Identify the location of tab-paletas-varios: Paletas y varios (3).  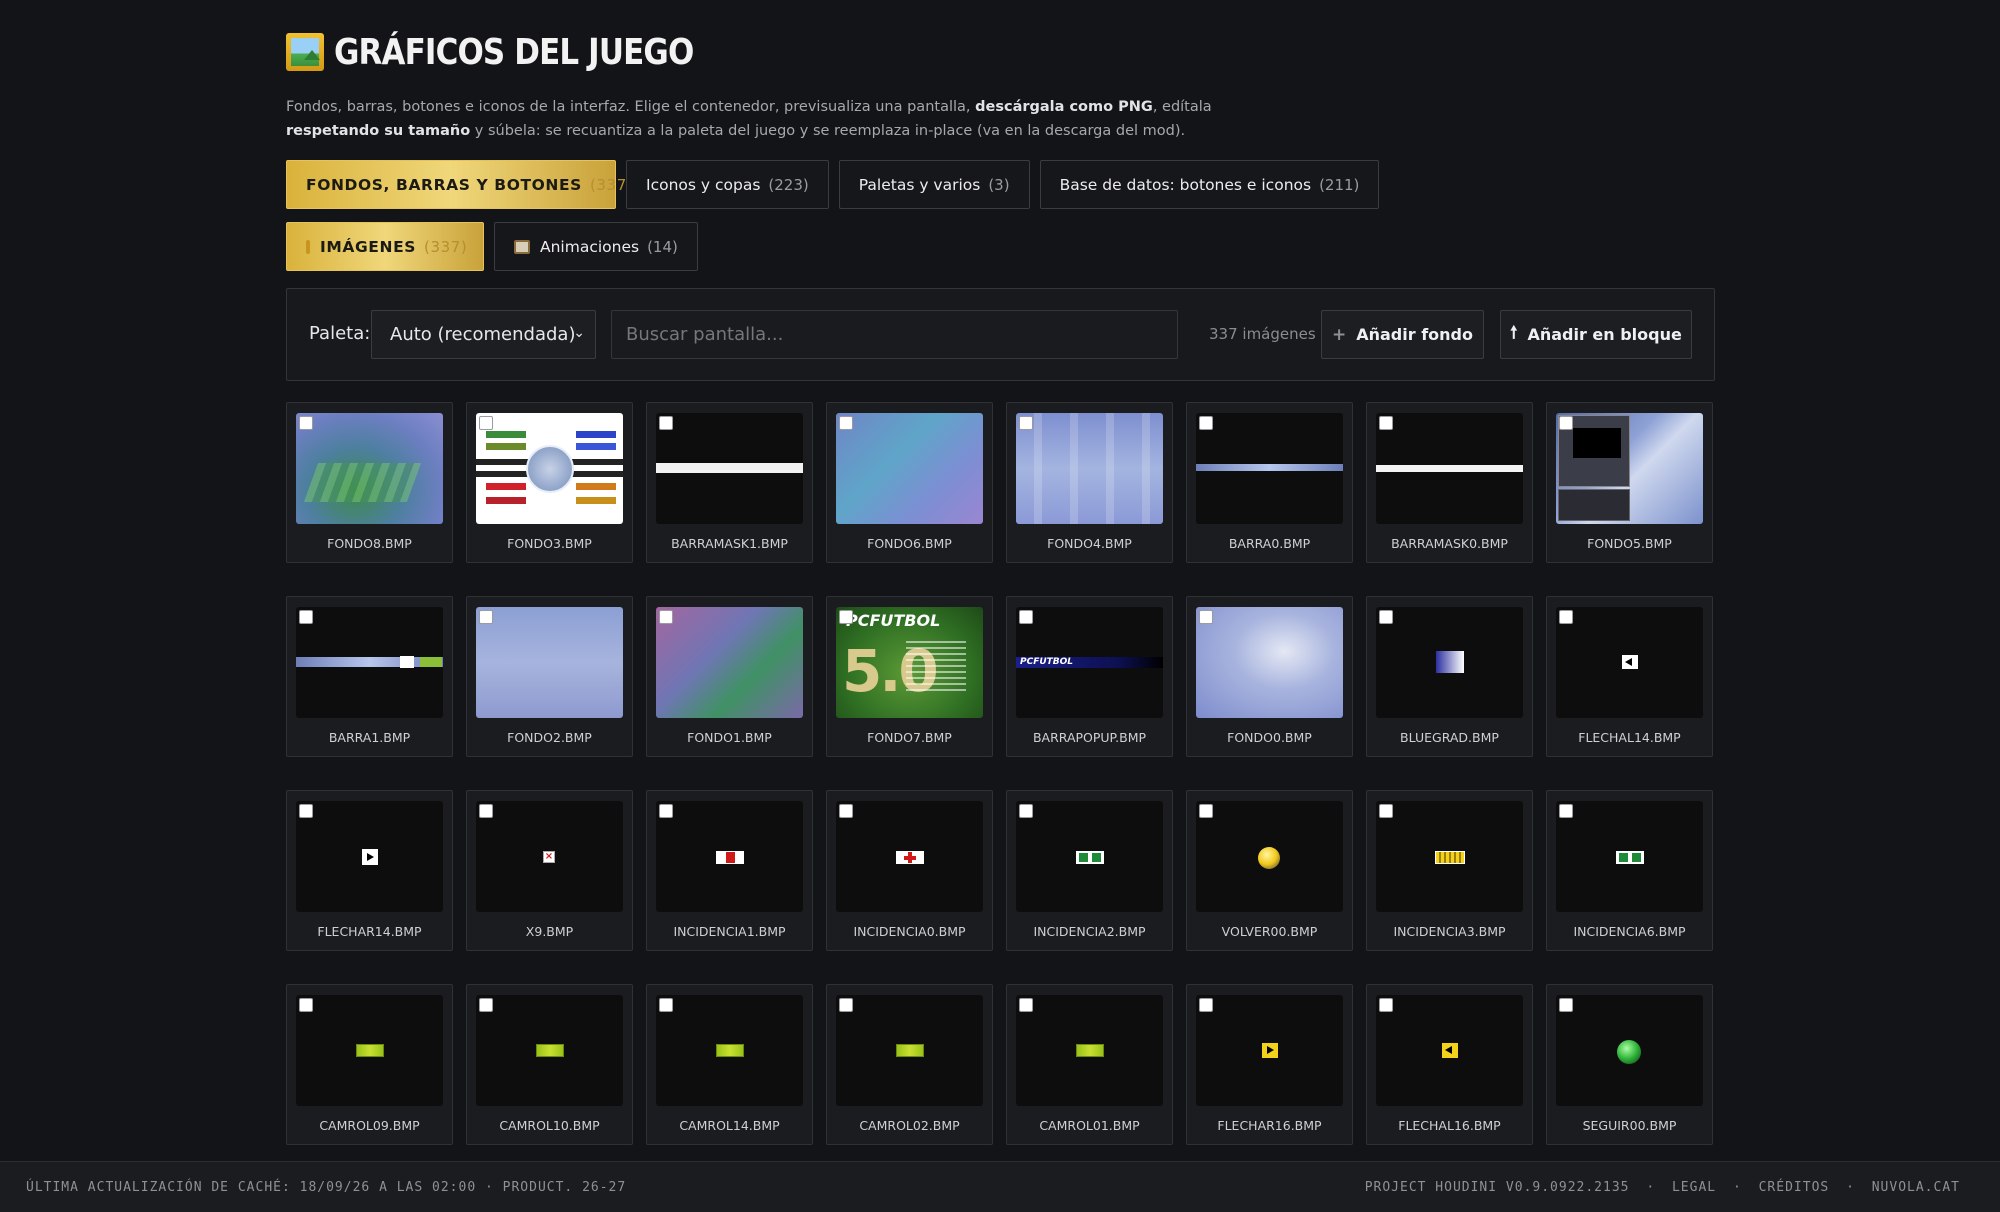
(934, 184).